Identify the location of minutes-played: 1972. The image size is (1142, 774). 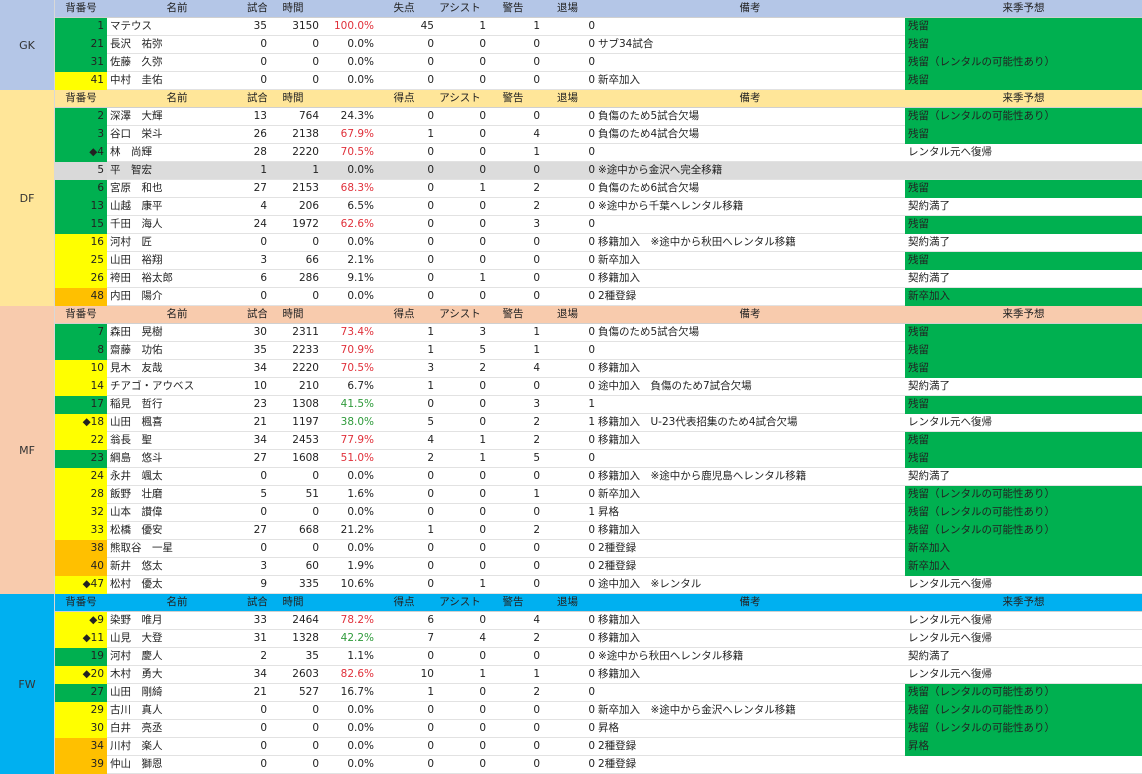
(305, 224).